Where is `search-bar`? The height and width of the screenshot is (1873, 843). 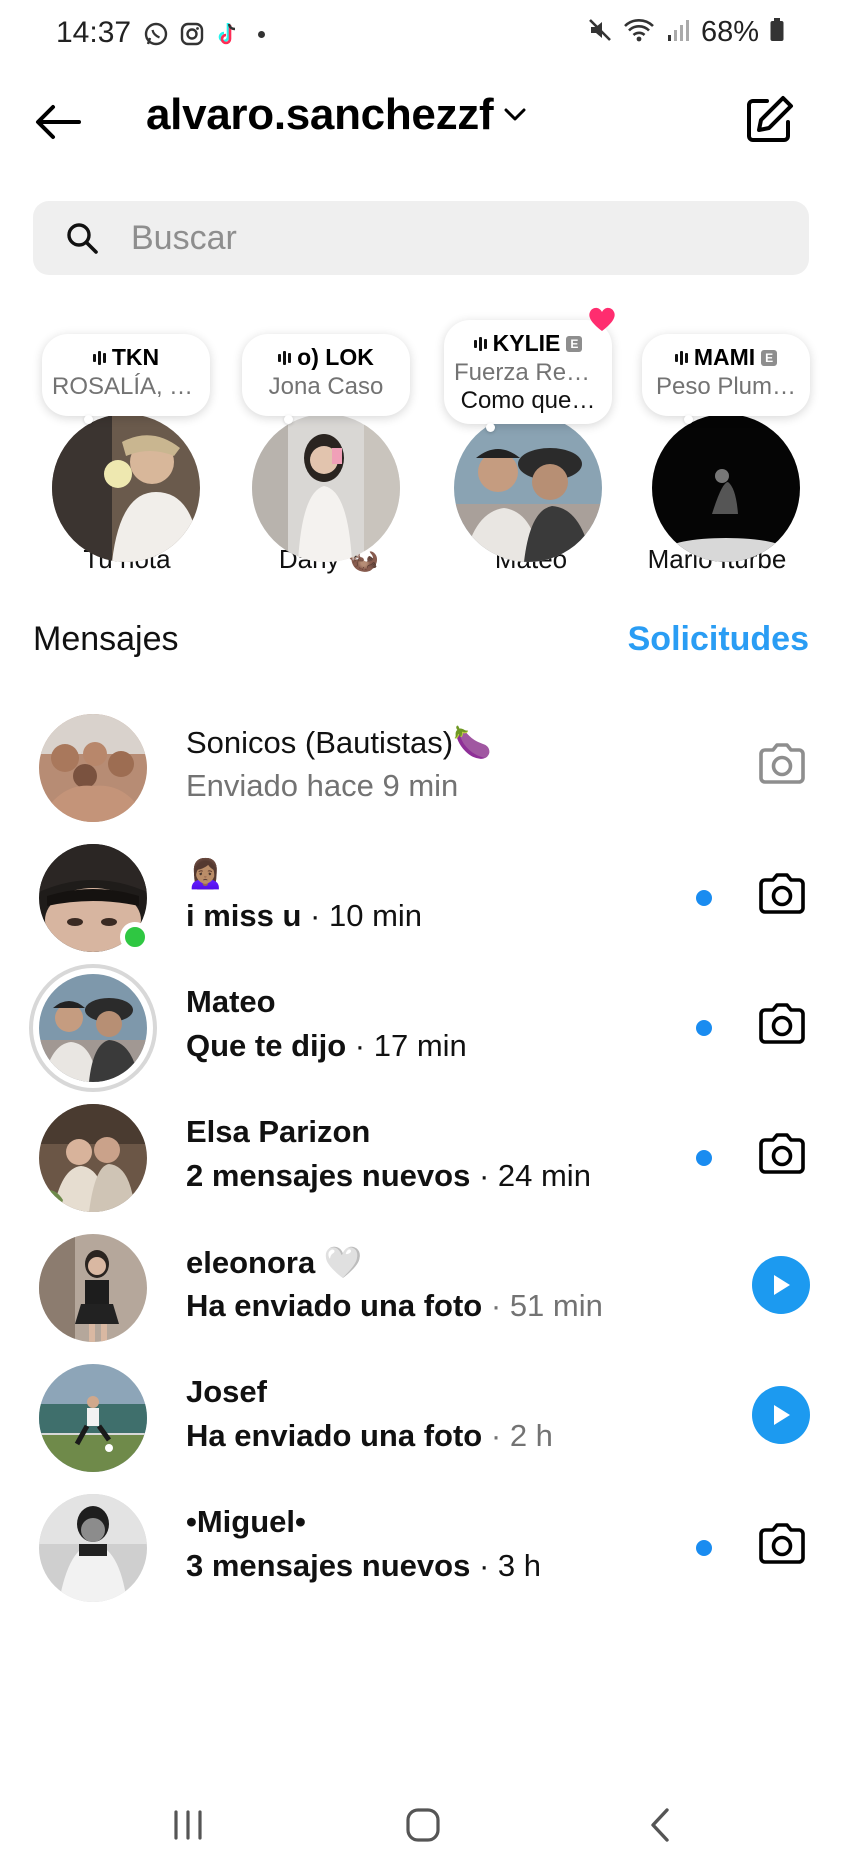
search-bar is located at coordinates (421, 238).